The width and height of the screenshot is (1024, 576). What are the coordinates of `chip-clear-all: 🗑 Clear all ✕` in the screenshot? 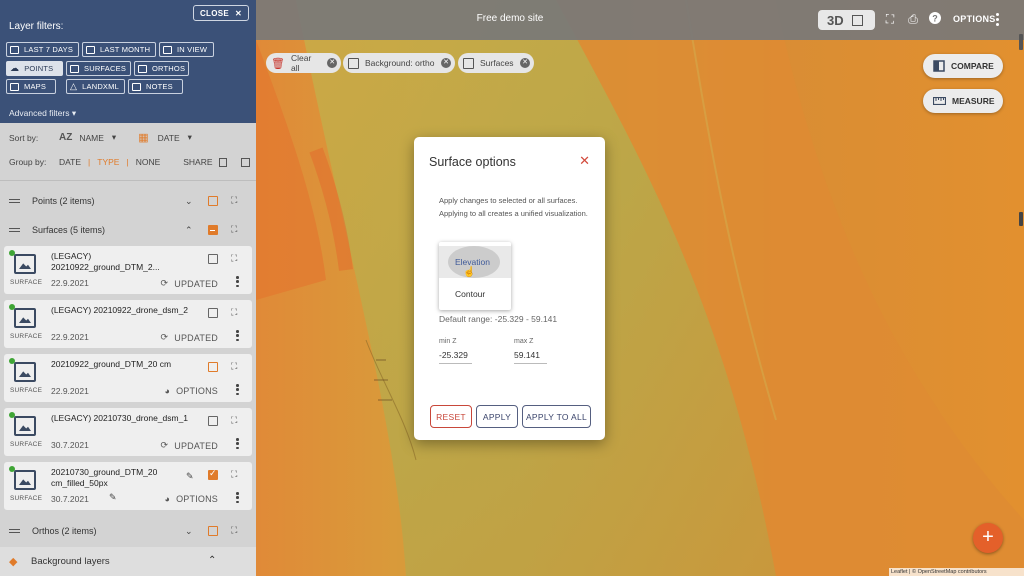 It's located at (303, 63).